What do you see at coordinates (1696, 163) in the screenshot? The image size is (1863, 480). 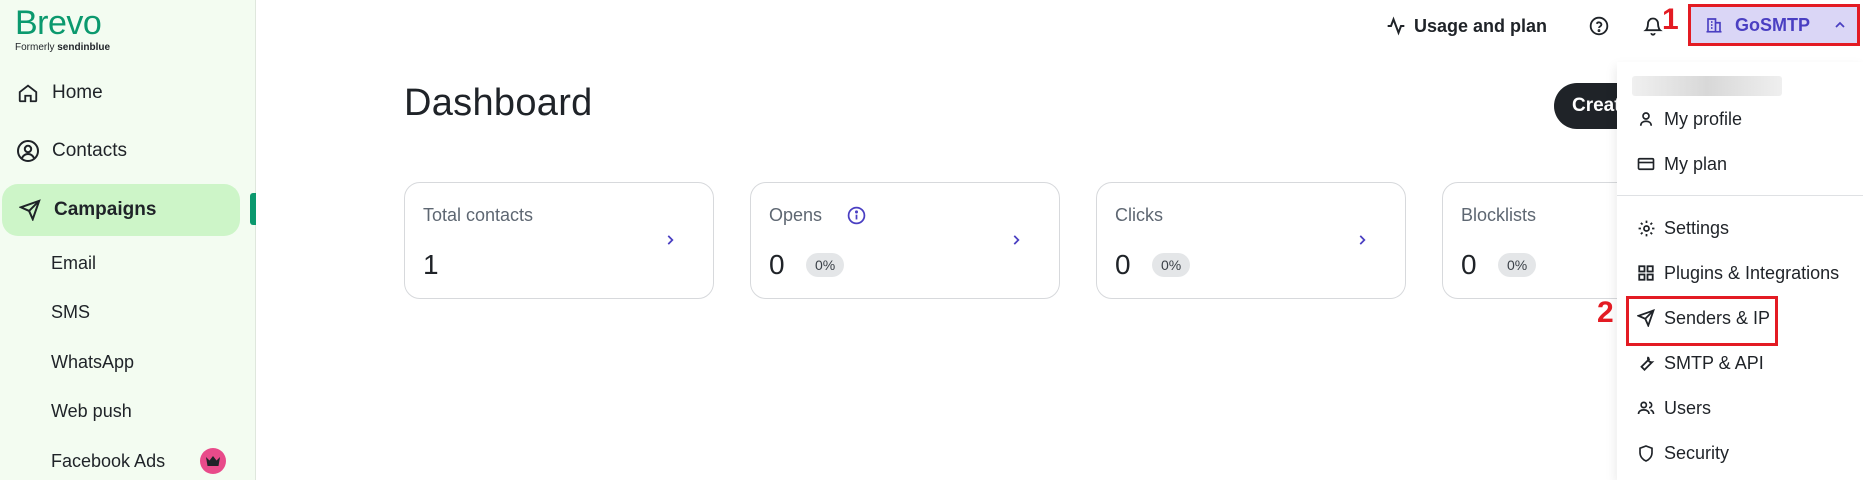 I see `menu-item-label: My plan` at bounding box center [1696, 163].